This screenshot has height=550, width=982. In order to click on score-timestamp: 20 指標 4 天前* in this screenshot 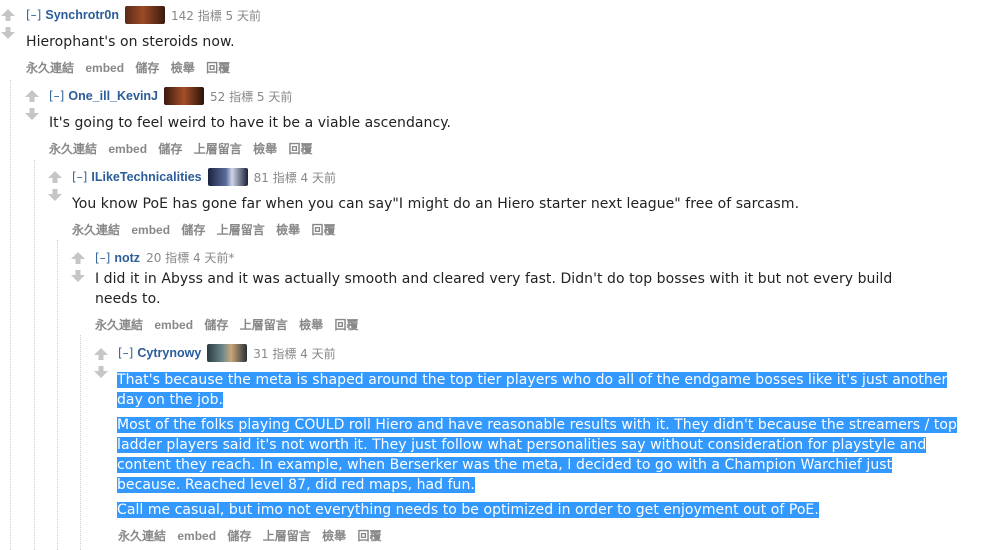, I will do `click(190, 258)`.